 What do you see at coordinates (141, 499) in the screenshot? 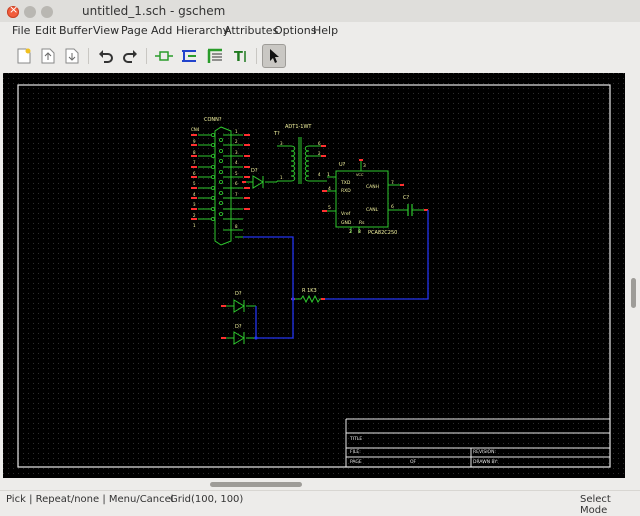
I see `status-menu: Menu/Cancel` at bounding box center [141, 499].